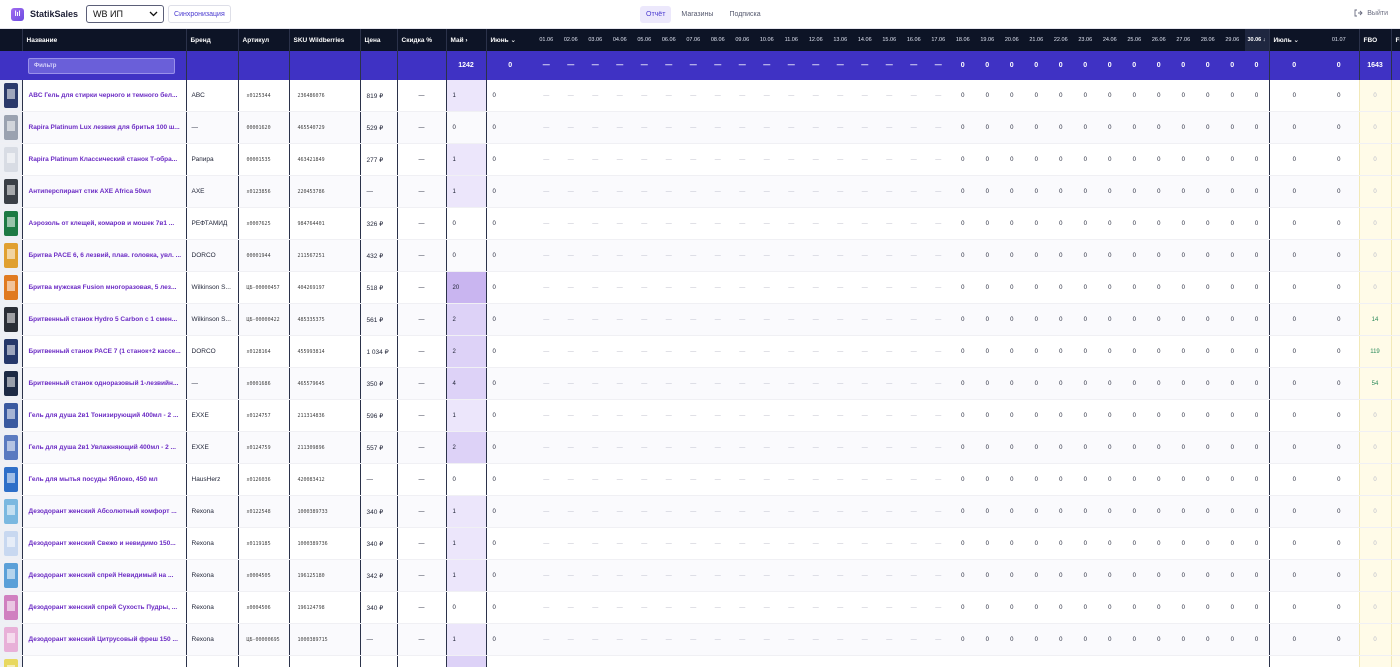 The height and width of the screenshot is (667, 1400). What do you see at coordinates (378, 40) in the screenshot?
I see `col-price-header: Цена` at bounding box center [378, 40].